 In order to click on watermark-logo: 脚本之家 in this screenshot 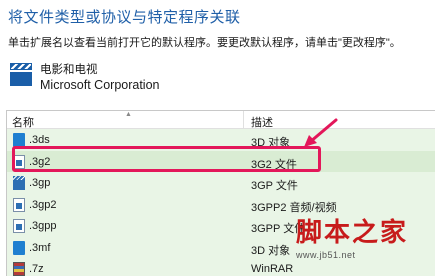, I will do `click(352, 233)`.